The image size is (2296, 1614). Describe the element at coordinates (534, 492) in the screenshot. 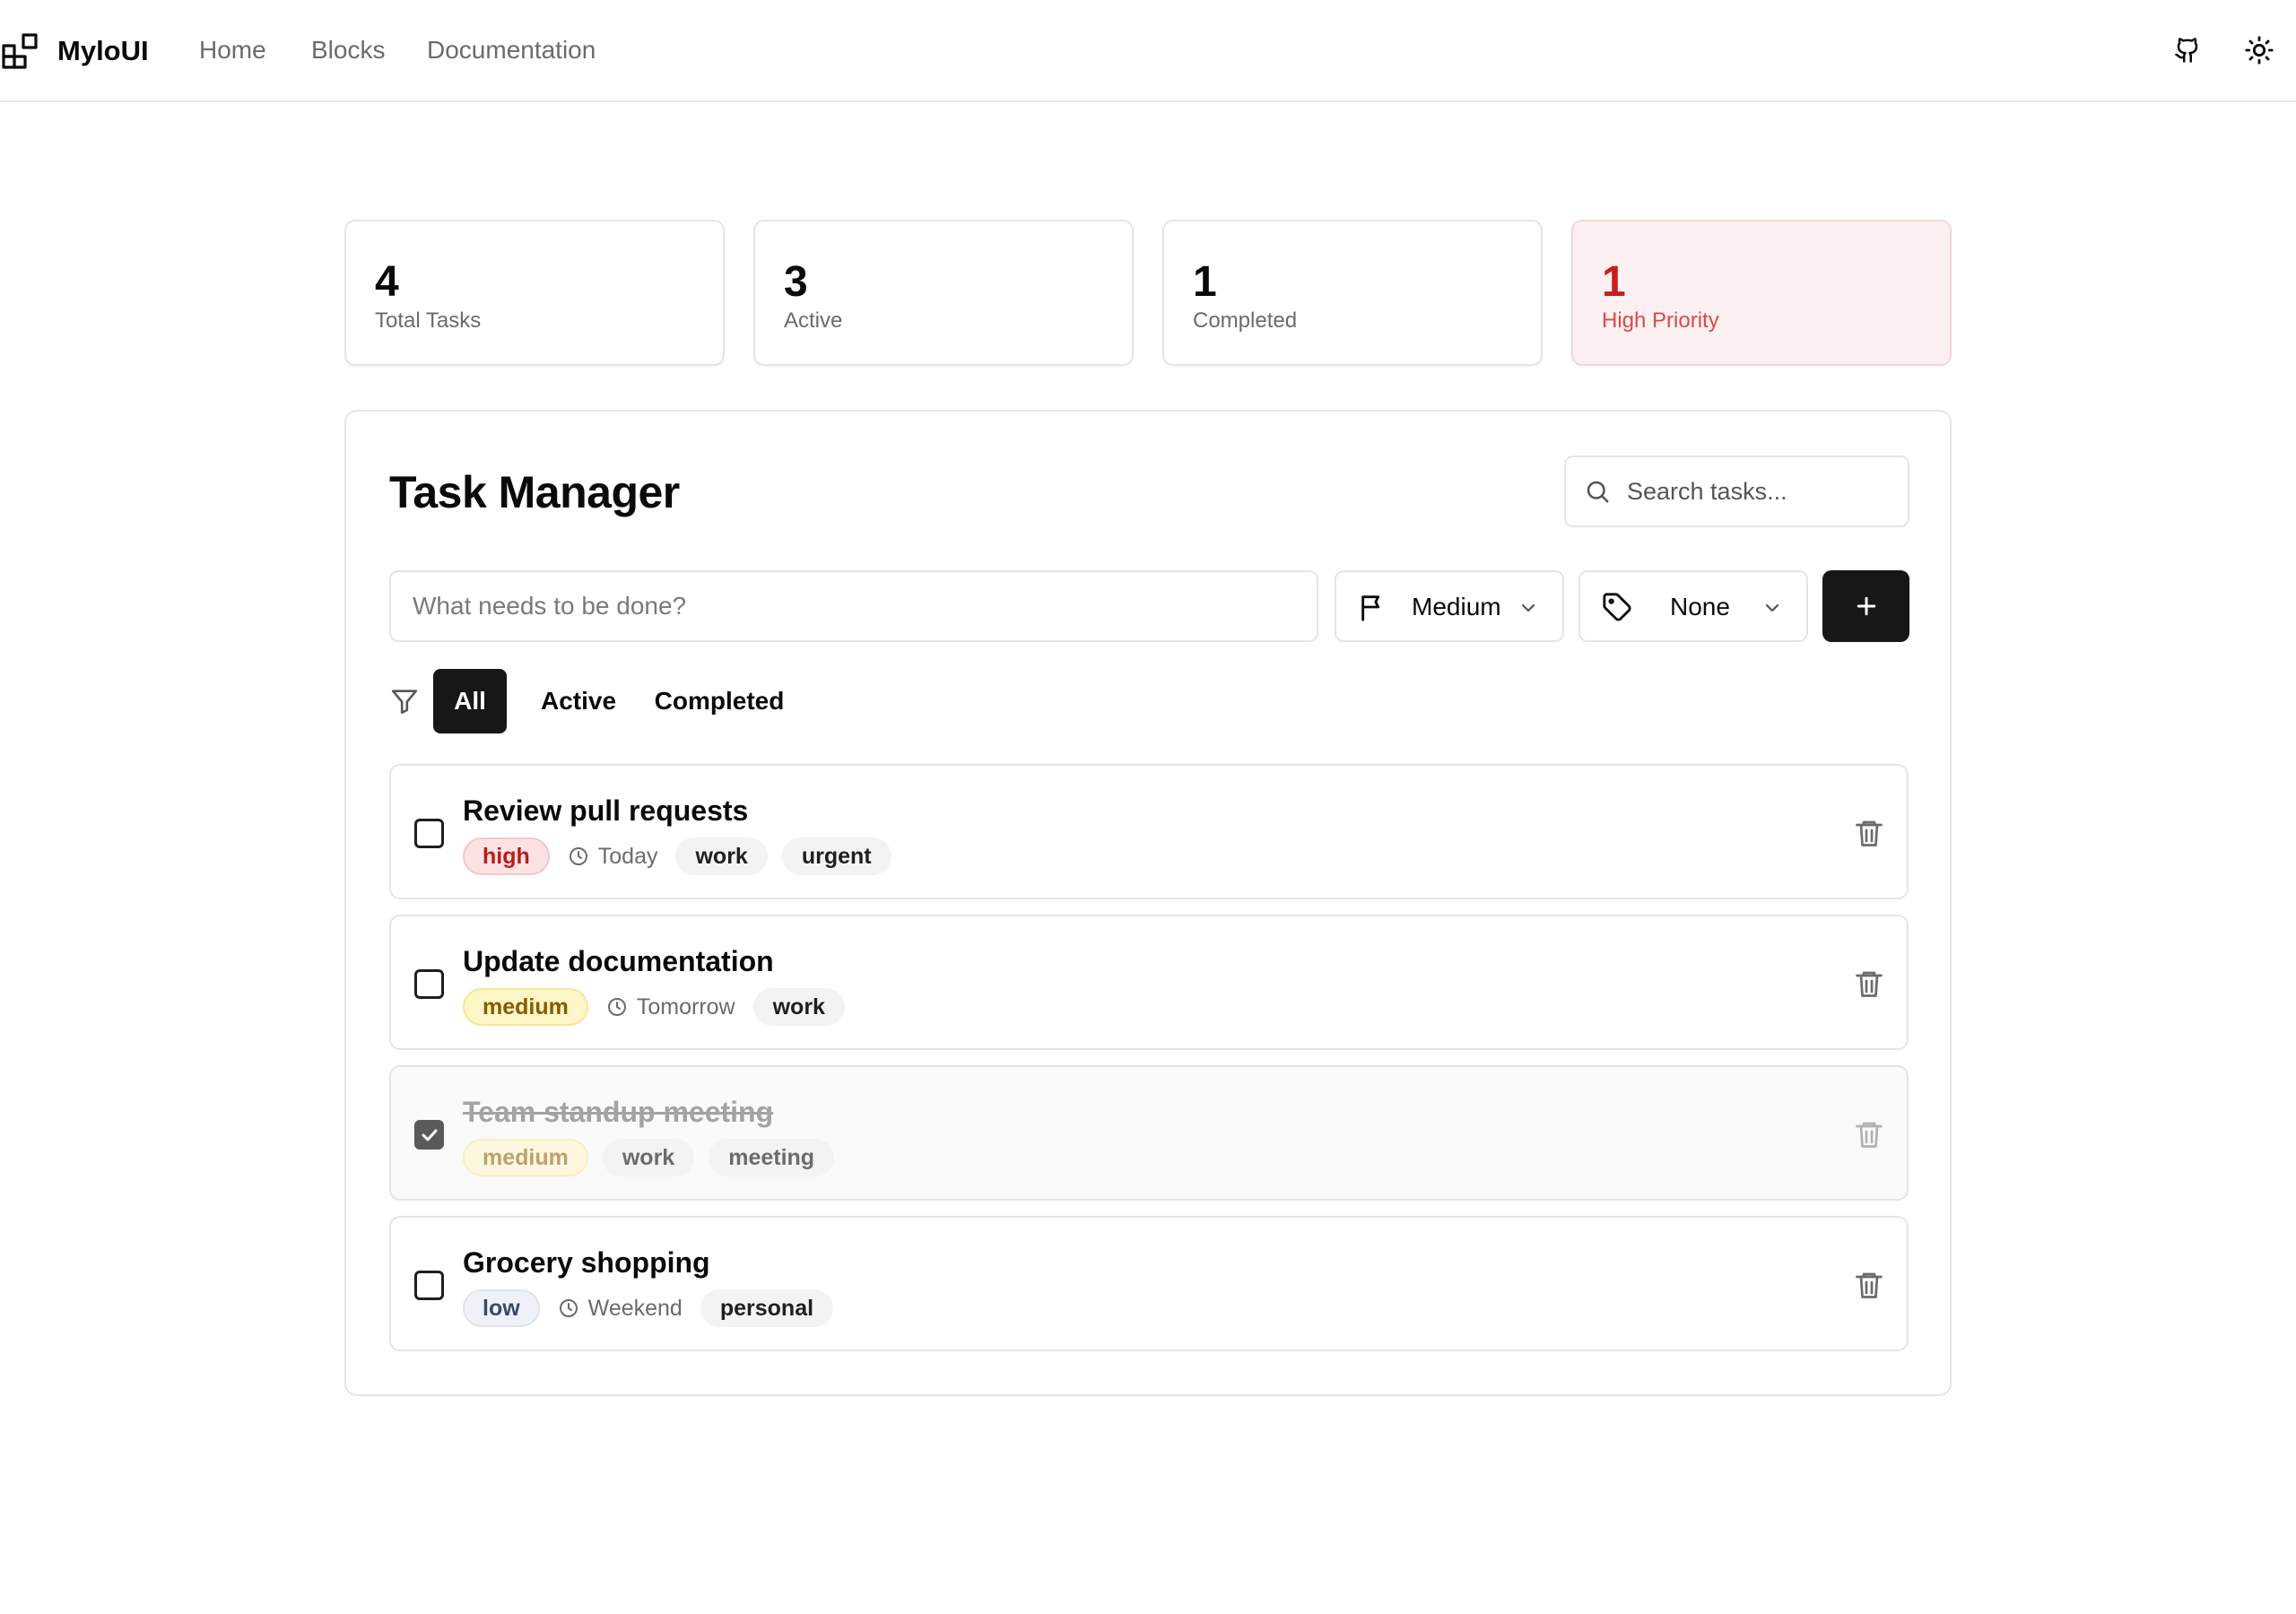

I see `page-title: Task Manager` at that location.